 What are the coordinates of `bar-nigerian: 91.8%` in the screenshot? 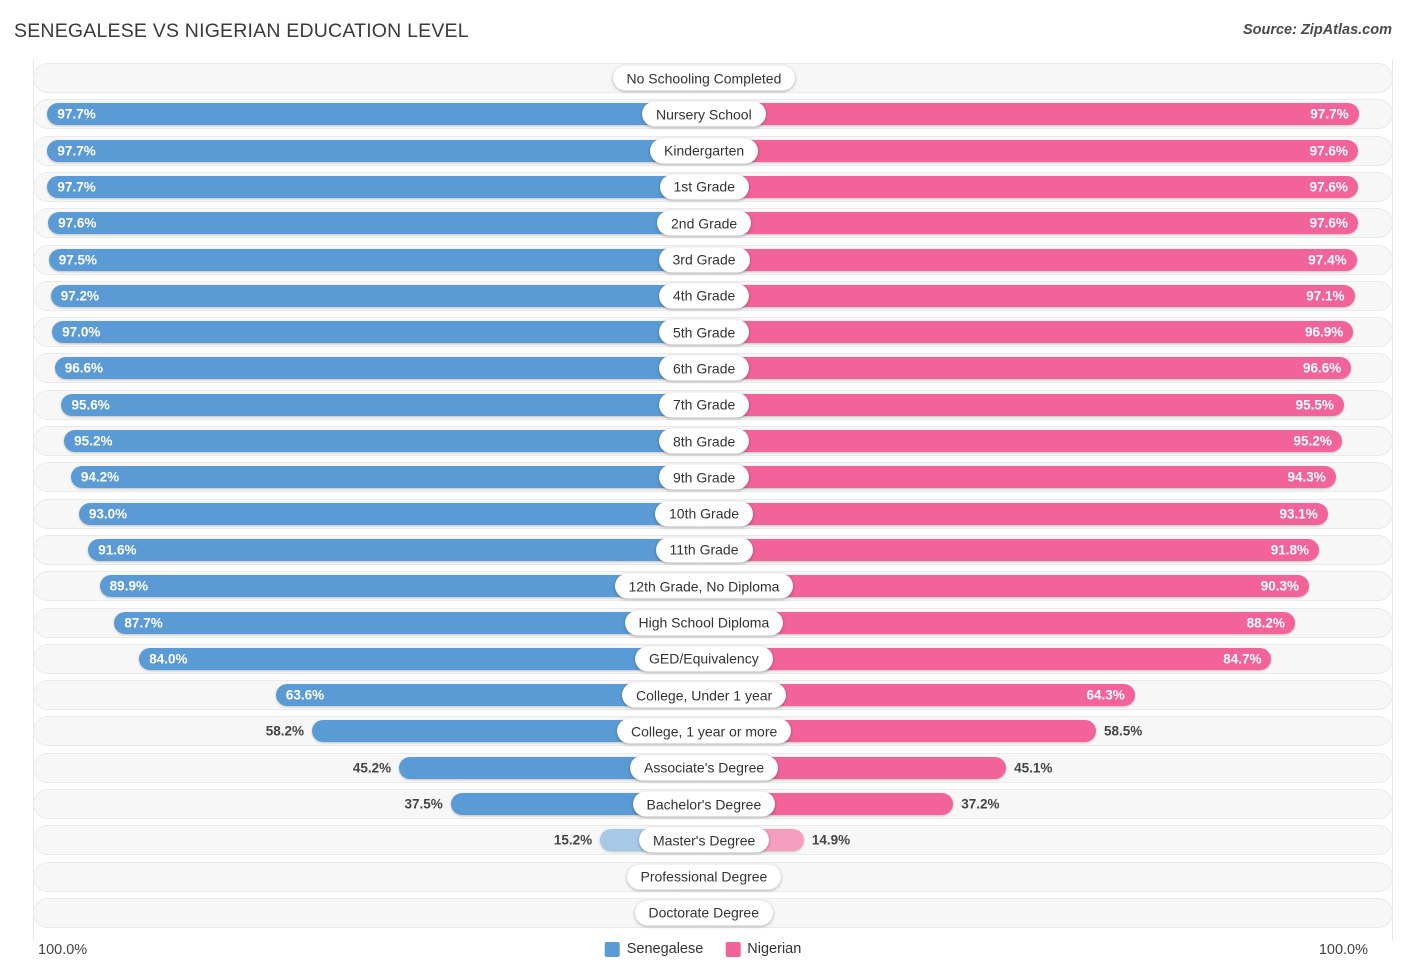 It's located at (1012, 549).